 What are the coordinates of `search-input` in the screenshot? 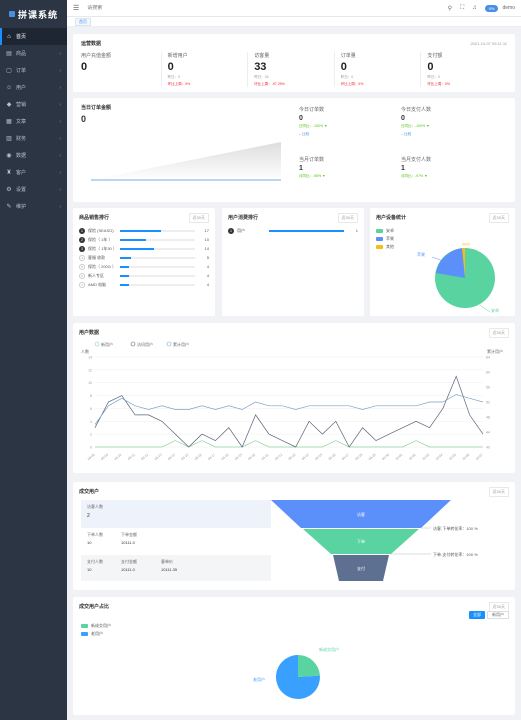 It's located at (127, 8).